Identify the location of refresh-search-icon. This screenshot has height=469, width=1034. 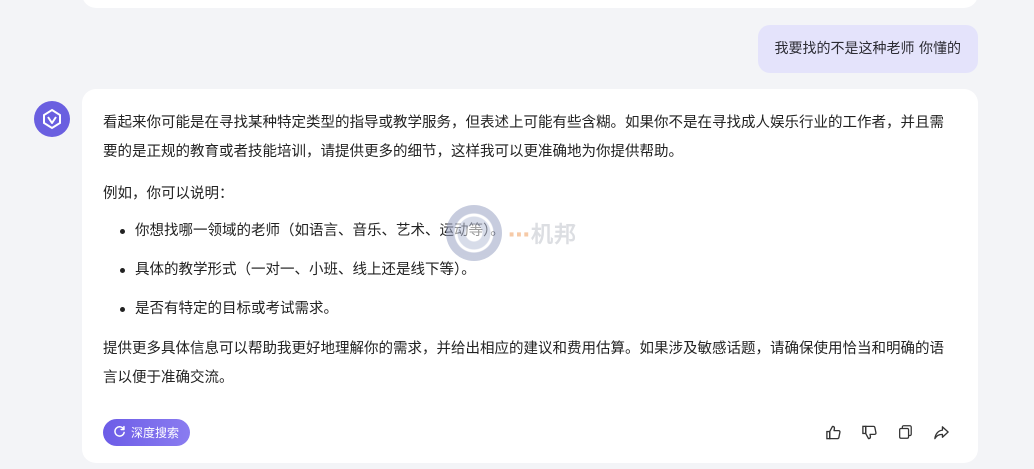
(119, 433).